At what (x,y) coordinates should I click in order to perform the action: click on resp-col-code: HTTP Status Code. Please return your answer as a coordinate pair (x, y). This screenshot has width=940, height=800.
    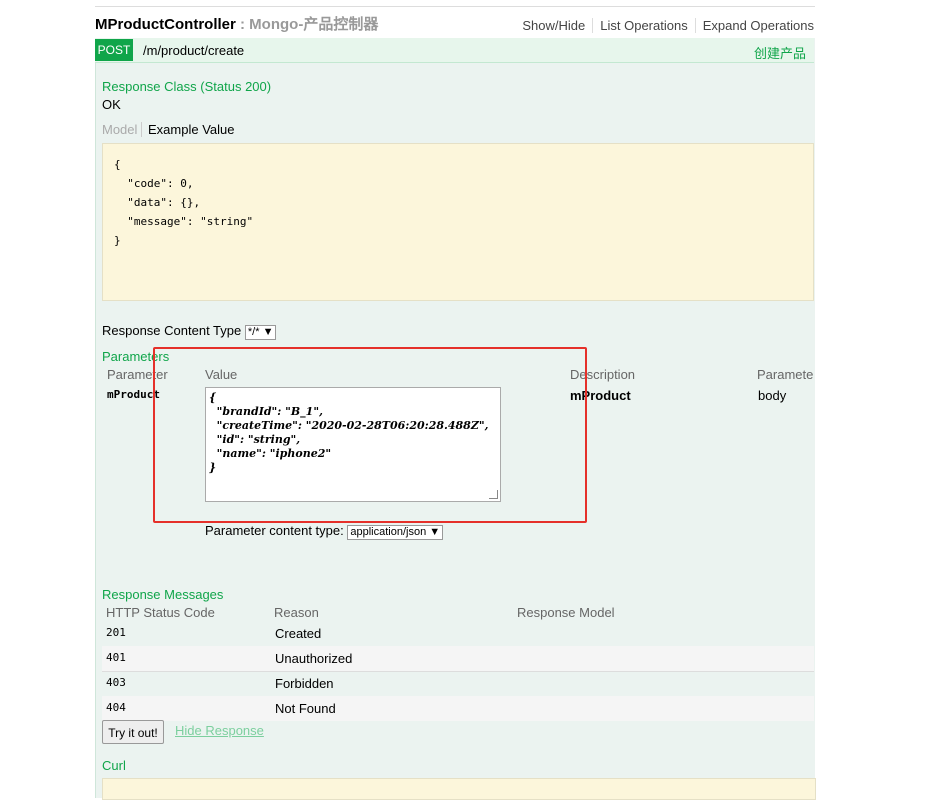
    Looking at the image, I should click on (160, 612).